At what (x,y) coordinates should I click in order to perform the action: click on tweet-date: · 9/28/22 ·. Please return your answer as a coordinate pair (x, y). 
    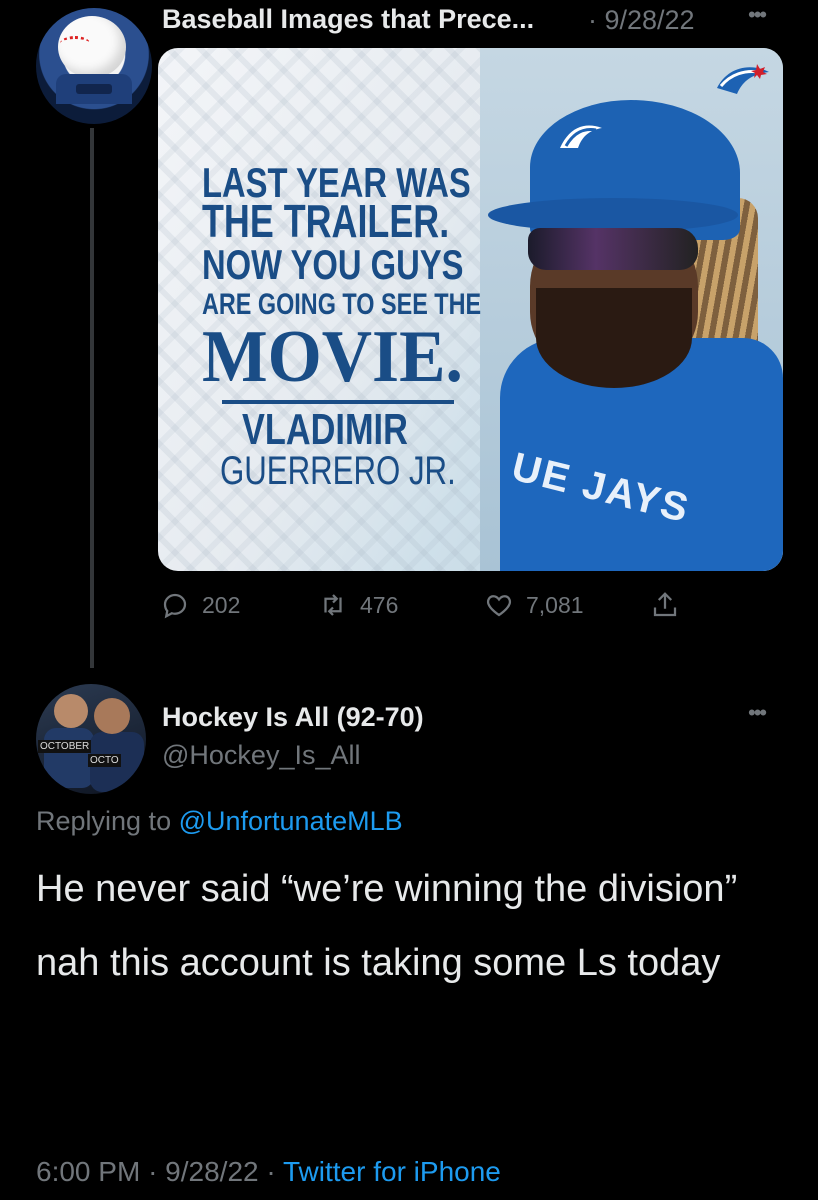
    Looking at the image, I should click on (212, 1171).